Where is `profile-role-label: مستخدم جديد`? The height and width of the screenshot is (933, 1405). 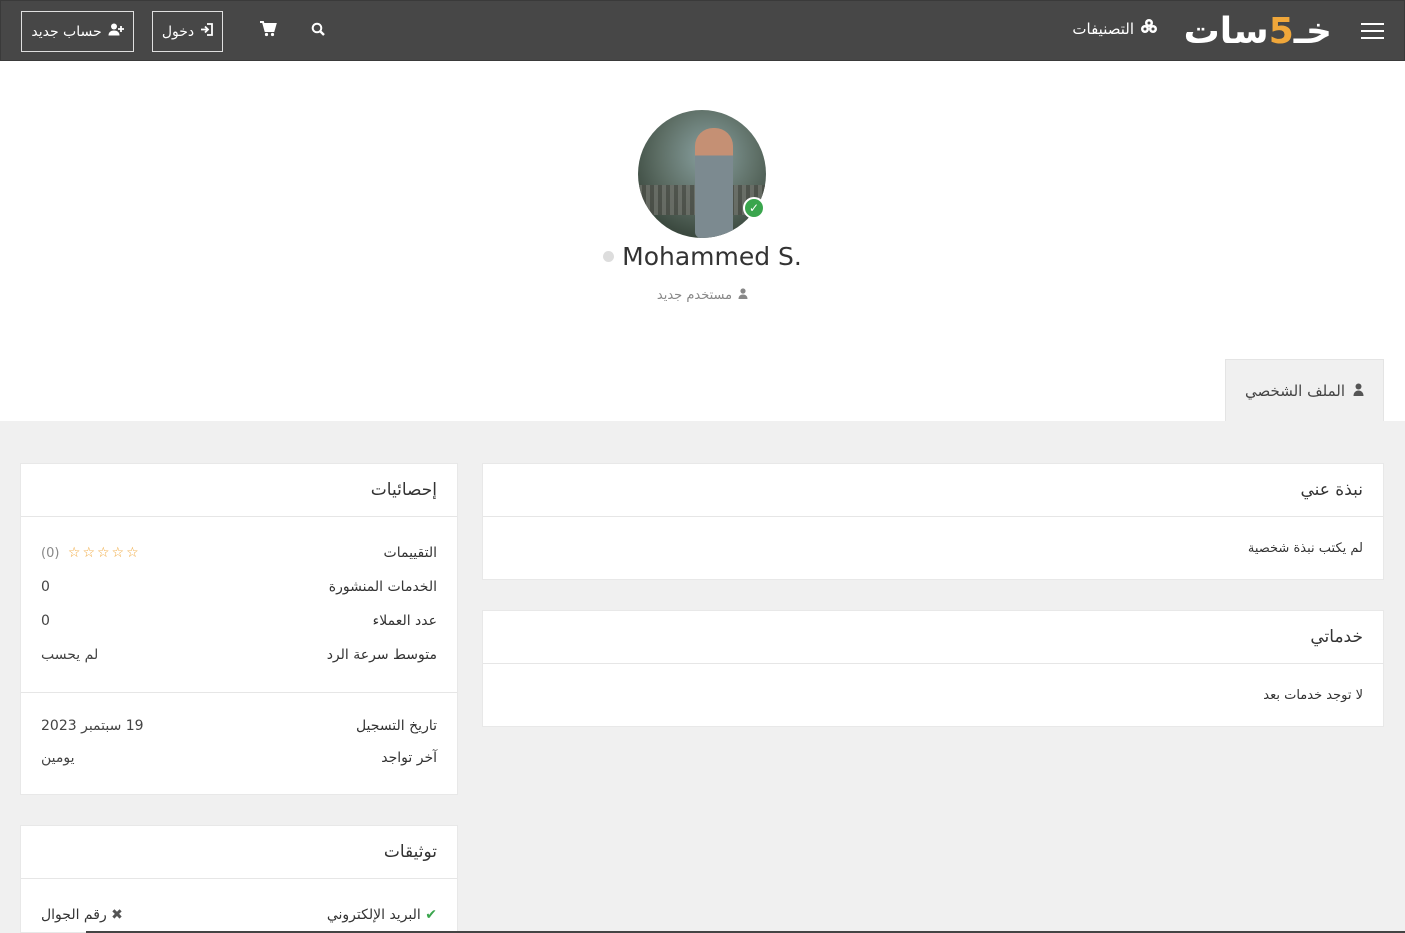
profile-role-label: مستخدم جديد is located at coordinates (694, 295).